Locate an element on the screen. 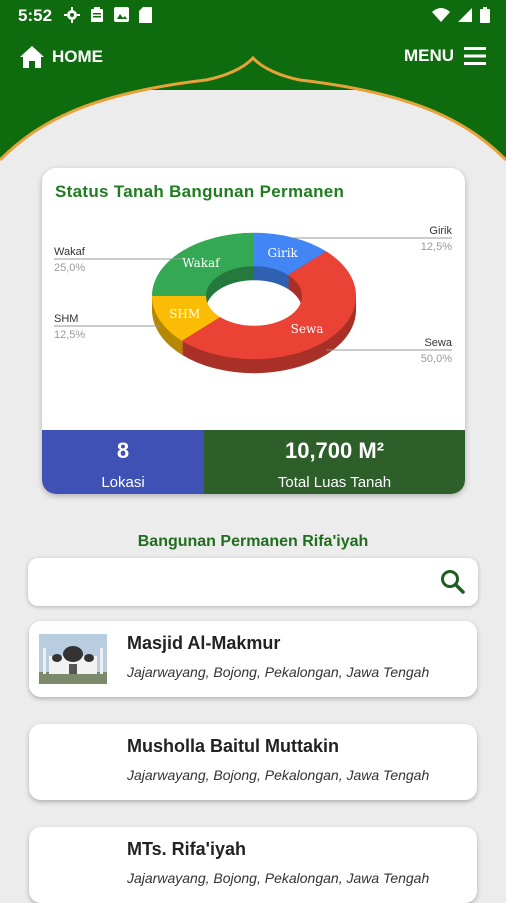 This screenshot has width=506, height=903. header-arch is located at coordinates (253, 108).